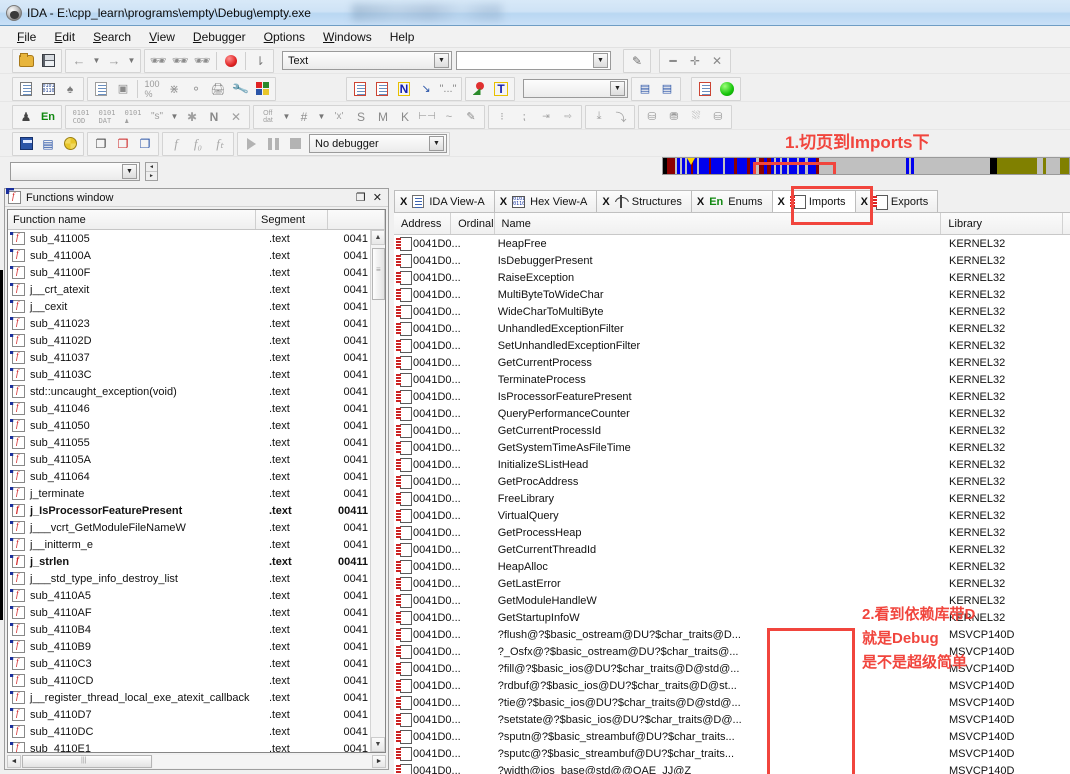  Describe the element at coordinates (727, 88) in the screenshot. I see `analysis-status-green-icon` at that location.